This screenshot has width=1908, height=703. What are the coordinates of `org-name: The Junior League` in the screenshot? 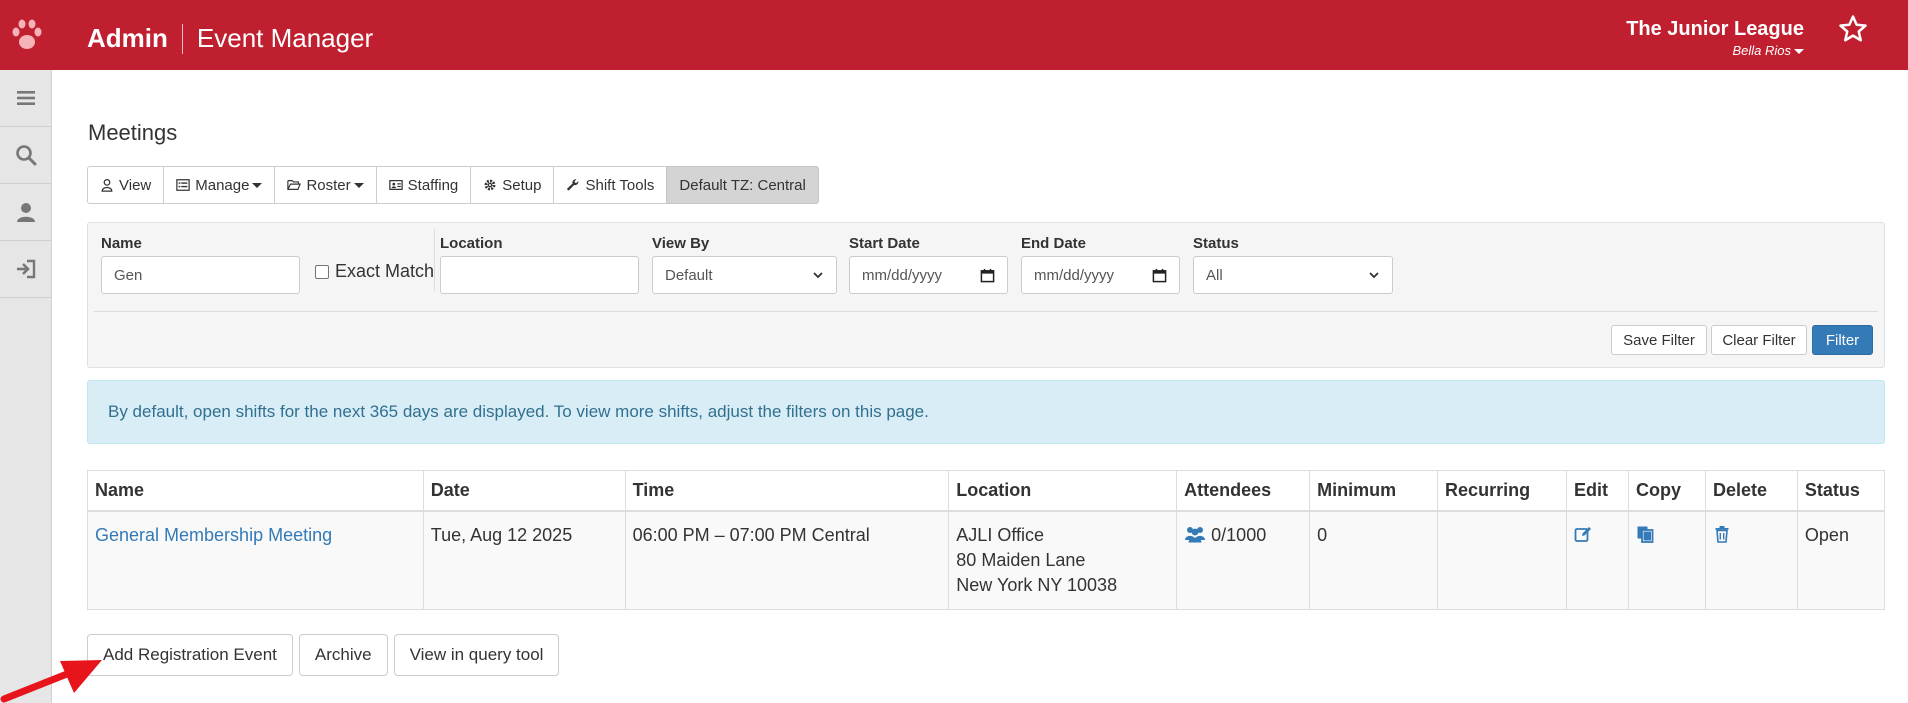 It's located at (1715, 29).